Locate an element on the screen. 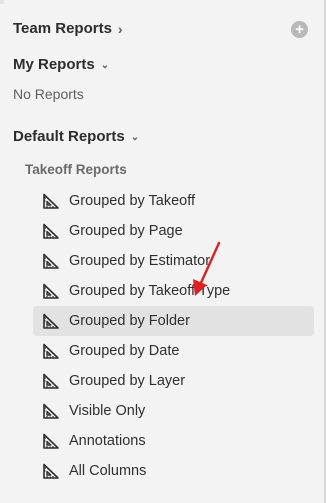 Image resolution: width=326 pixels, height=503 pixels. report-item-grouped-by-date: Grouped by Date is located at coordinates (173, 351).